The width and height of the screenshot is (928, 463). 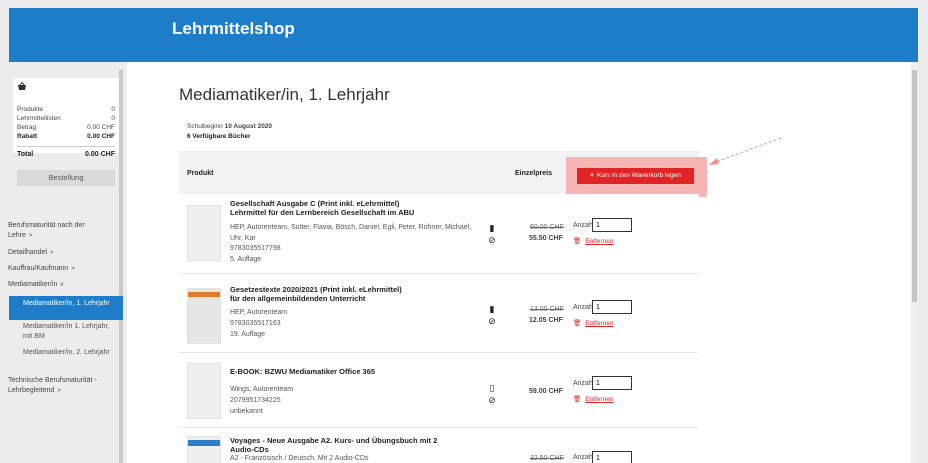 What do you see at coordinates (41, 269) in the screenshot?
I see `nav-item-kaufmann: Kauffrau/Kaufmann >` at bounding box center [41, 269].